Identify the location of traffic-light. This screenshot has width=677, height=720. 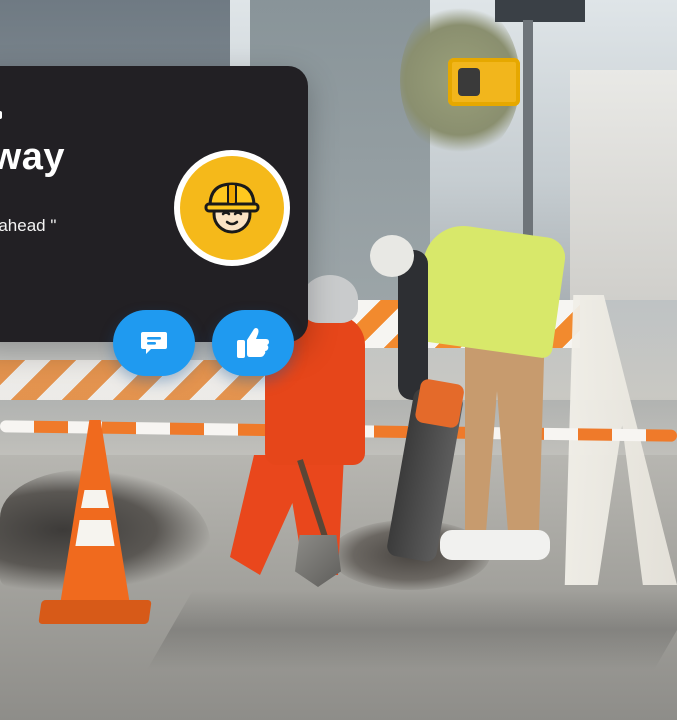
(484, 82).